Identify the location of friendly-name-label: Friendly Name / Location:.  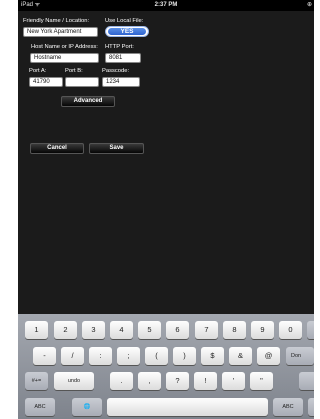
(56, 21).